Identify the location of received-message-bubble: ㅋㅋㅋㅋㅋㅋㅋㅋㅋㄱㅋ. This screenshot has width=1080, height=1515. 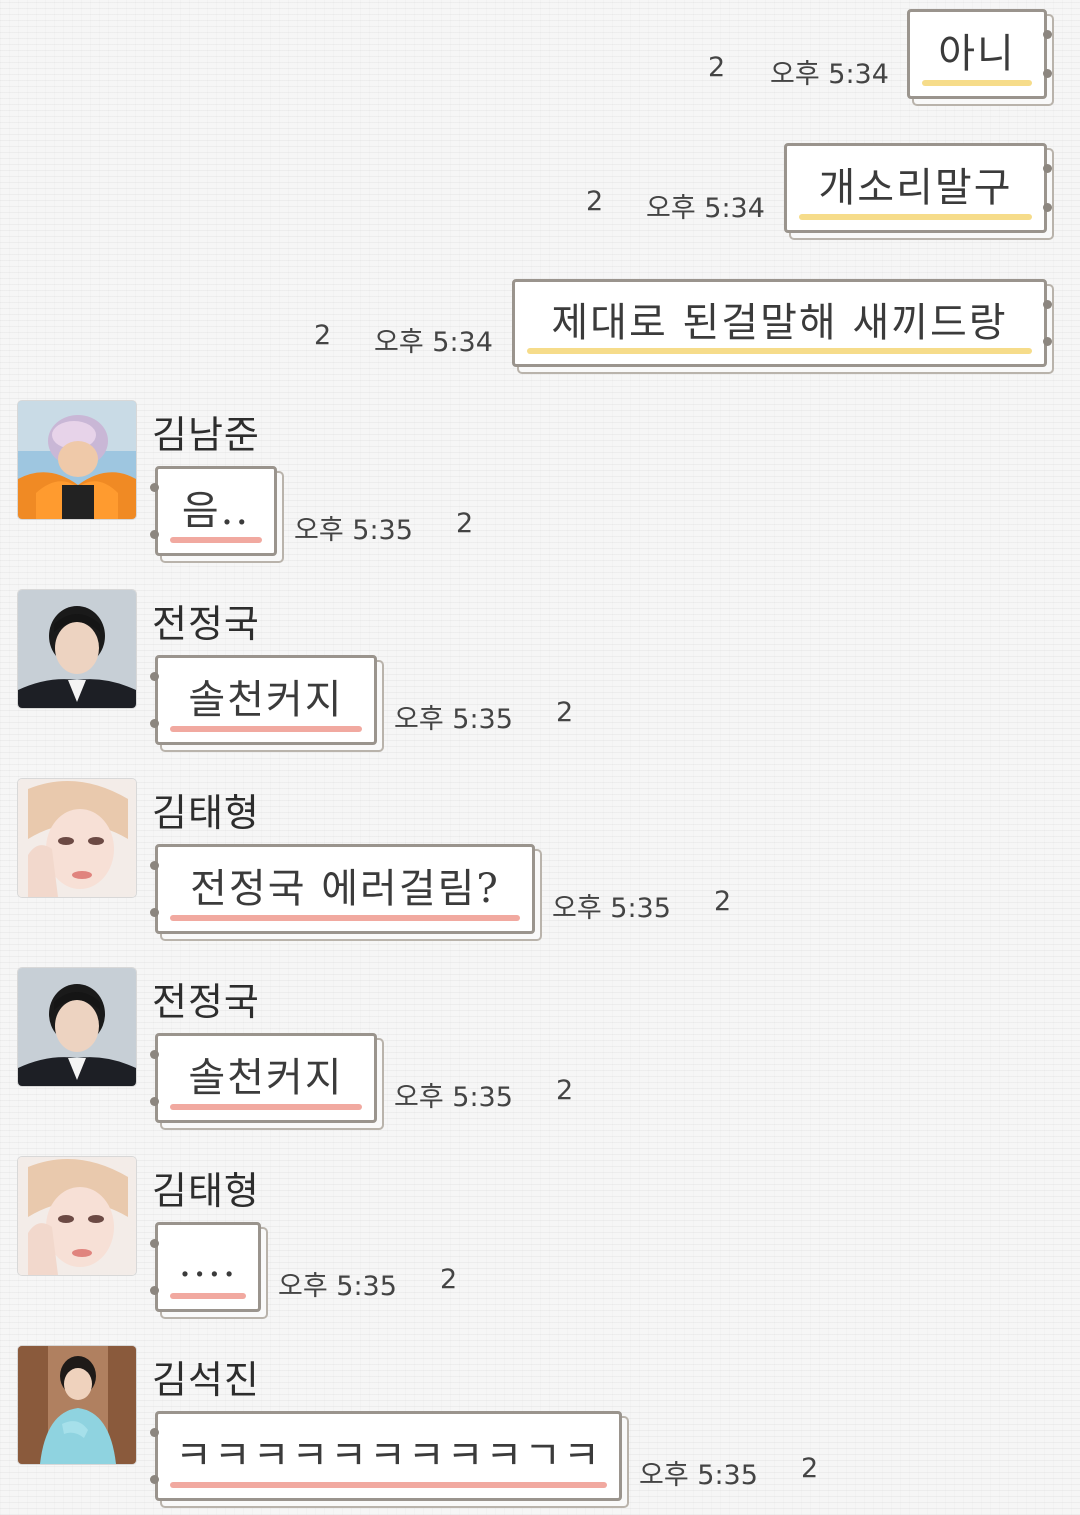
(386, 1456).